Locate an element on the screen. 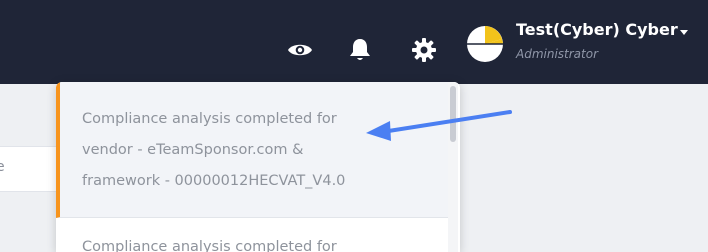 Image resolution: width=708 pixels, height=252 pixels. avatar is located at coordinates (485, 44).